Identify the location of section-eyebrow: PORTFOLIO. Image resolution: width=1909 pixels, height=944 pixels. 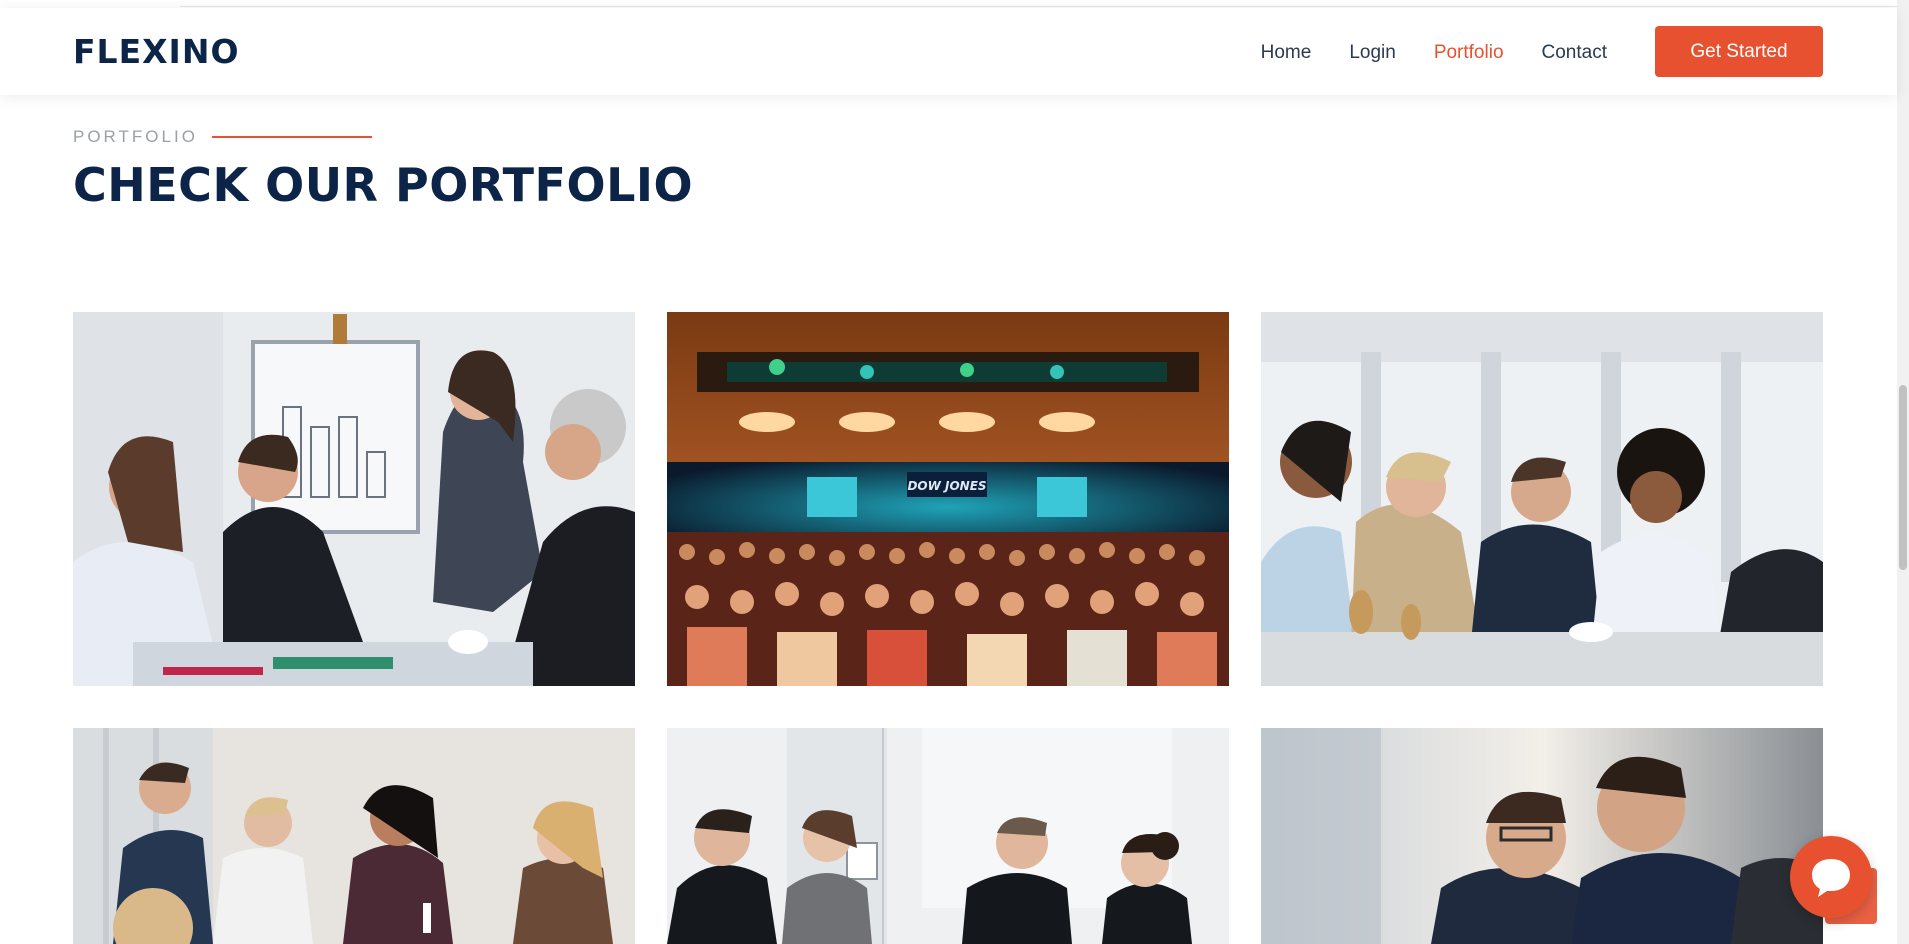
(222, 137).